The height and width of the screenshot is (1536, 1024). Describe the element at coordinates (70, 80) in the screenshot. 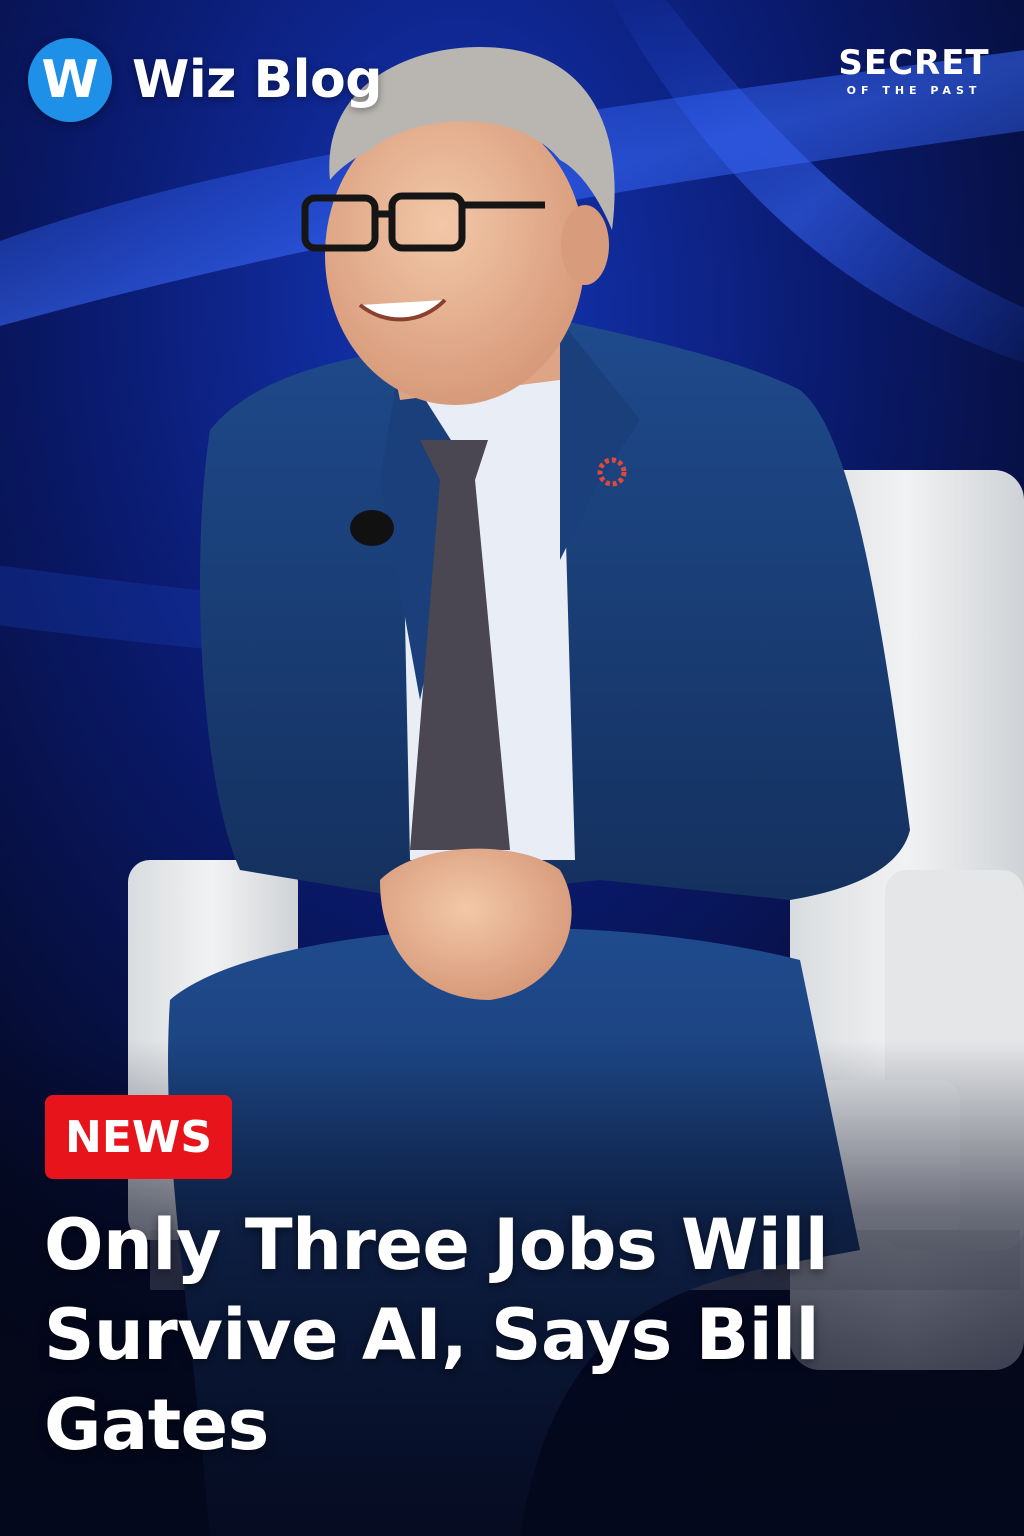

I see `wiz-blog-logo-icon: W` at that location.